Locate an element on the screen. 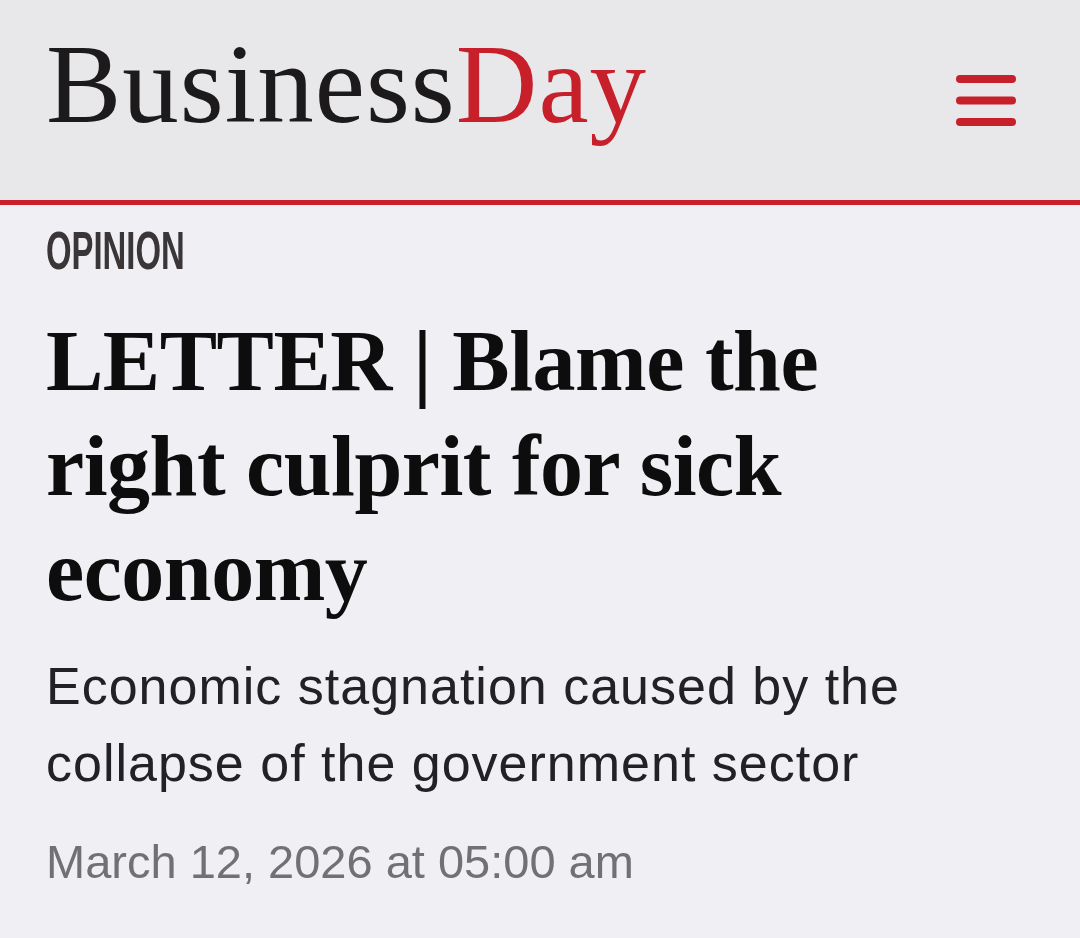 This screenshot has height=938, width=1080. menu-icon is located at coordinates (986, 100).